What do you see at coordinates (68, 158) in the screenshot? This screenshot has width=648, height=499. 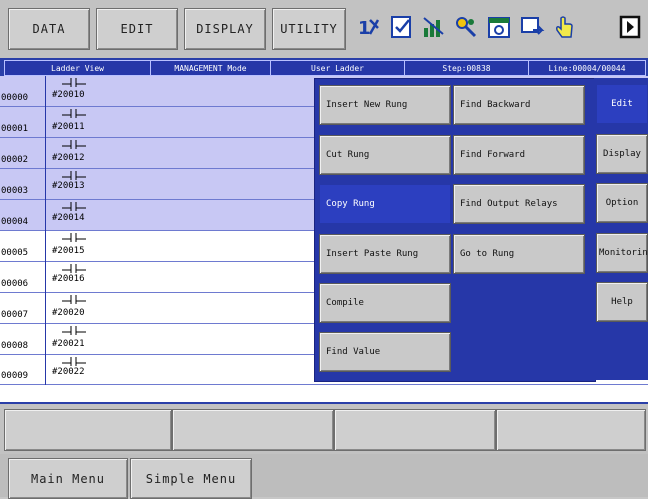 I see `rung-label: #20012` at bounding box center [68, 158].